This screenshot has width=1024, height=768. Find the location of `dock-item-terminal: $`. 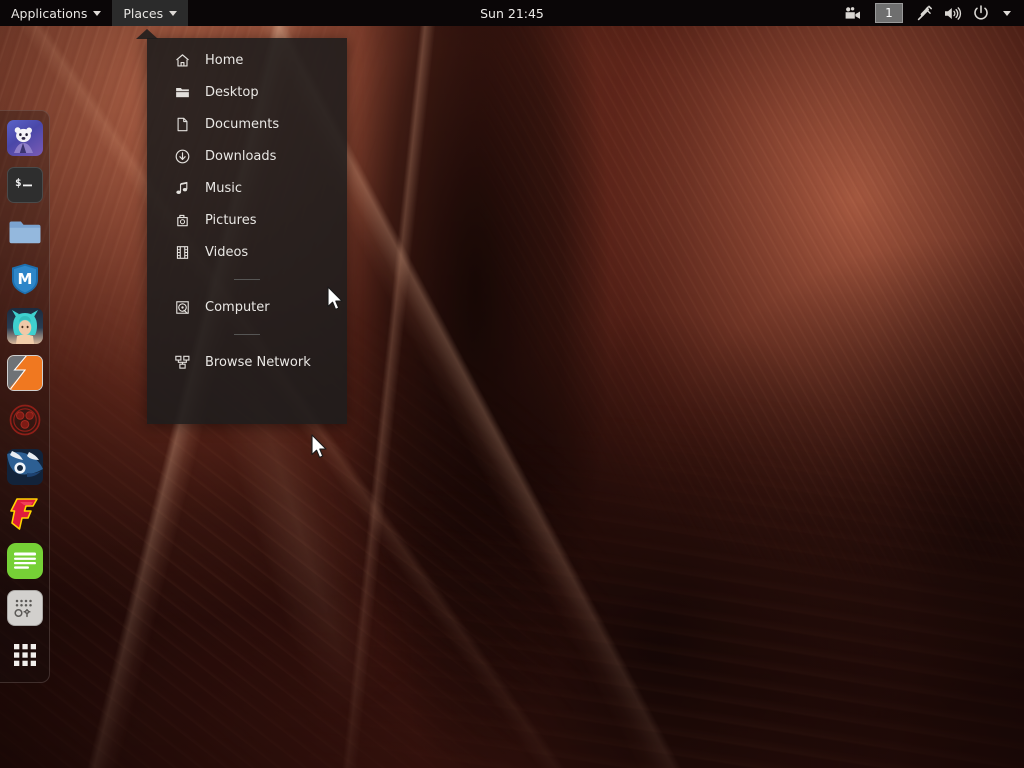

dock-item-terminal: $ is located at coordinates (24, 185).